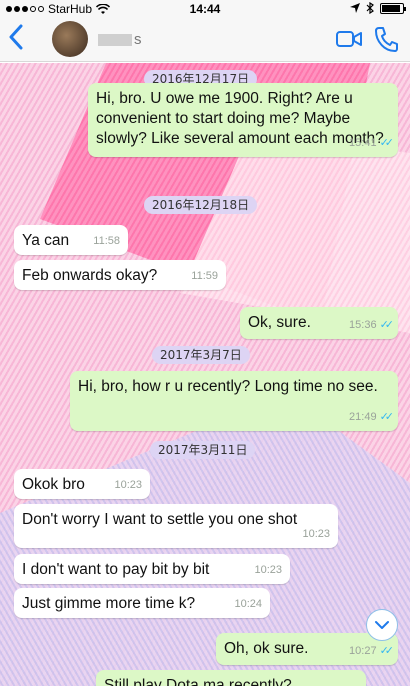 The width and height of the screenshot is (410, 686). I want to click on message-meta: 15:41 ✓✓, so click(372, 143).